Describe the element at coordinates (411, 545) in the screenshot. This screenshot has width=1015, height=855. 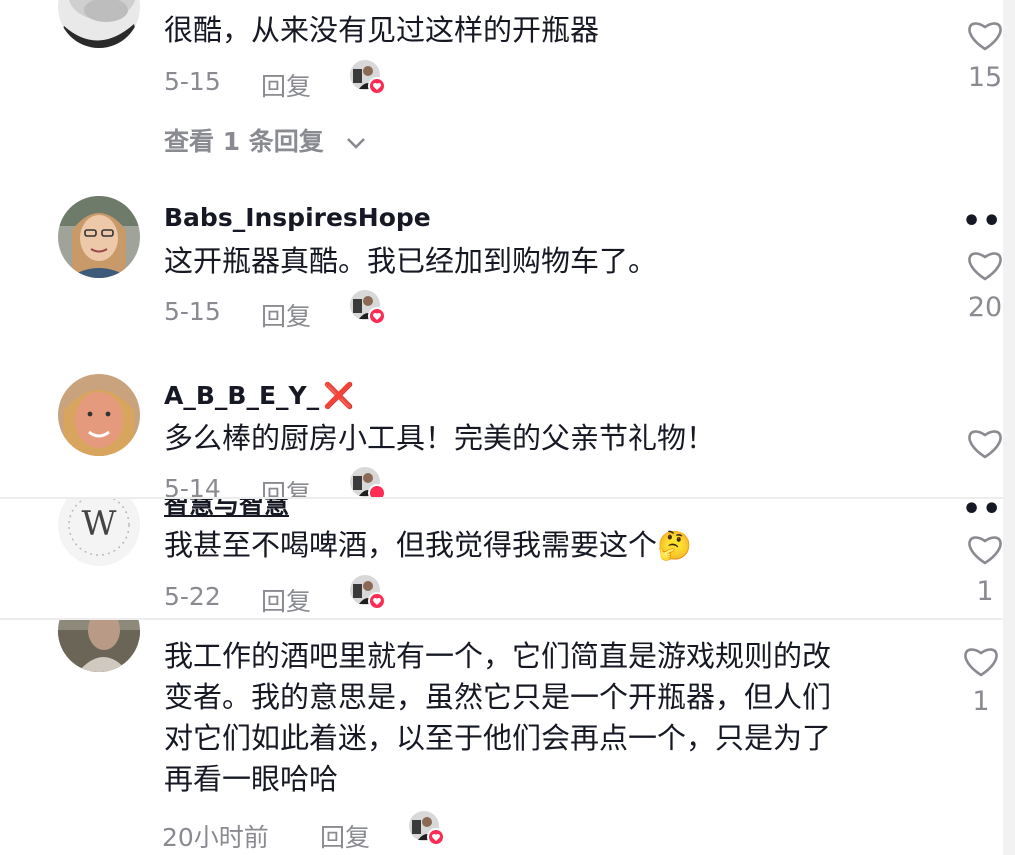
I see `comment-text-body: 我甚至不喝啤酒，但我觉得我需要这个` at that location.